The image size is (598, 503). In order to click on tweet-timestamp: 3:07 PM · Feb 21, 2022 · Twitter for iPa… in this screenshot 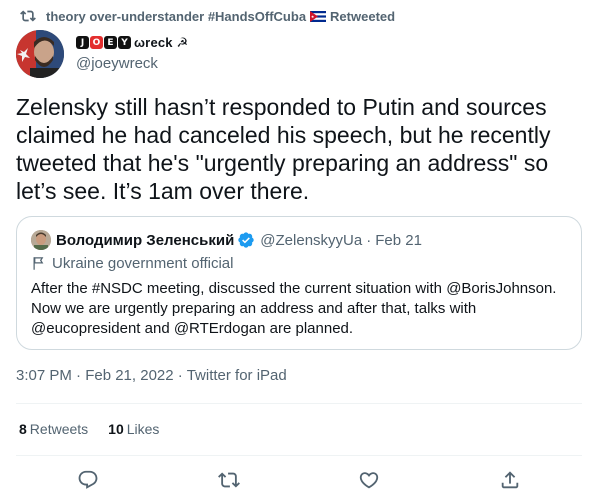, I will do `click(151, 375)`.